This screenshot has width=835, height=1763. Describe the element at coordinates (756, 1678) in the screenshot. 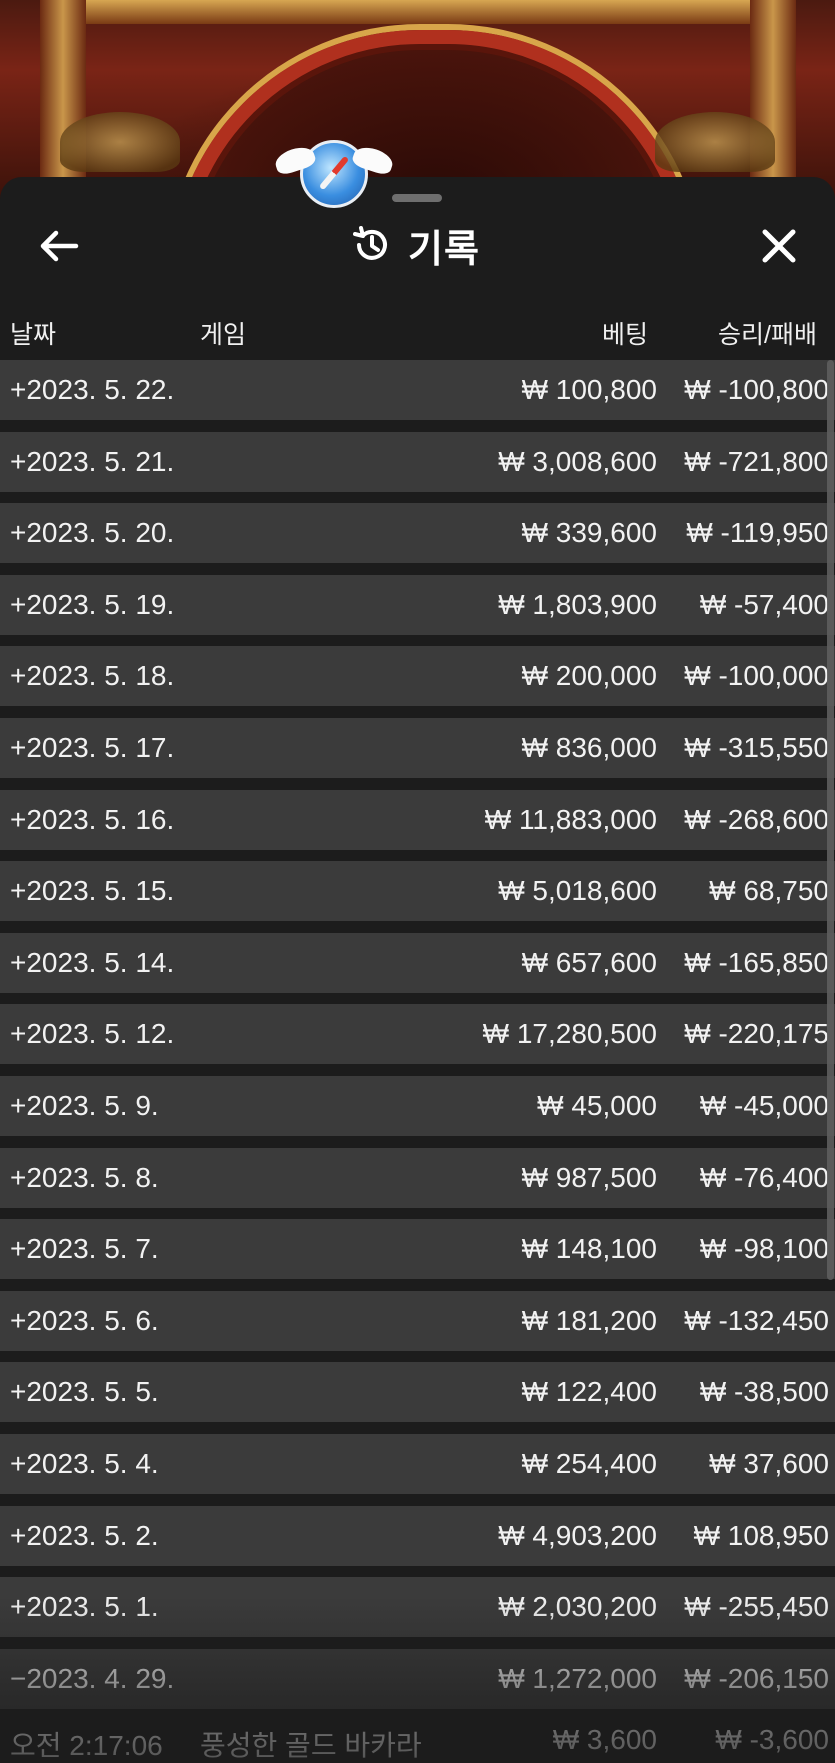

I see `row-result: ₩ -206,150` at that location.